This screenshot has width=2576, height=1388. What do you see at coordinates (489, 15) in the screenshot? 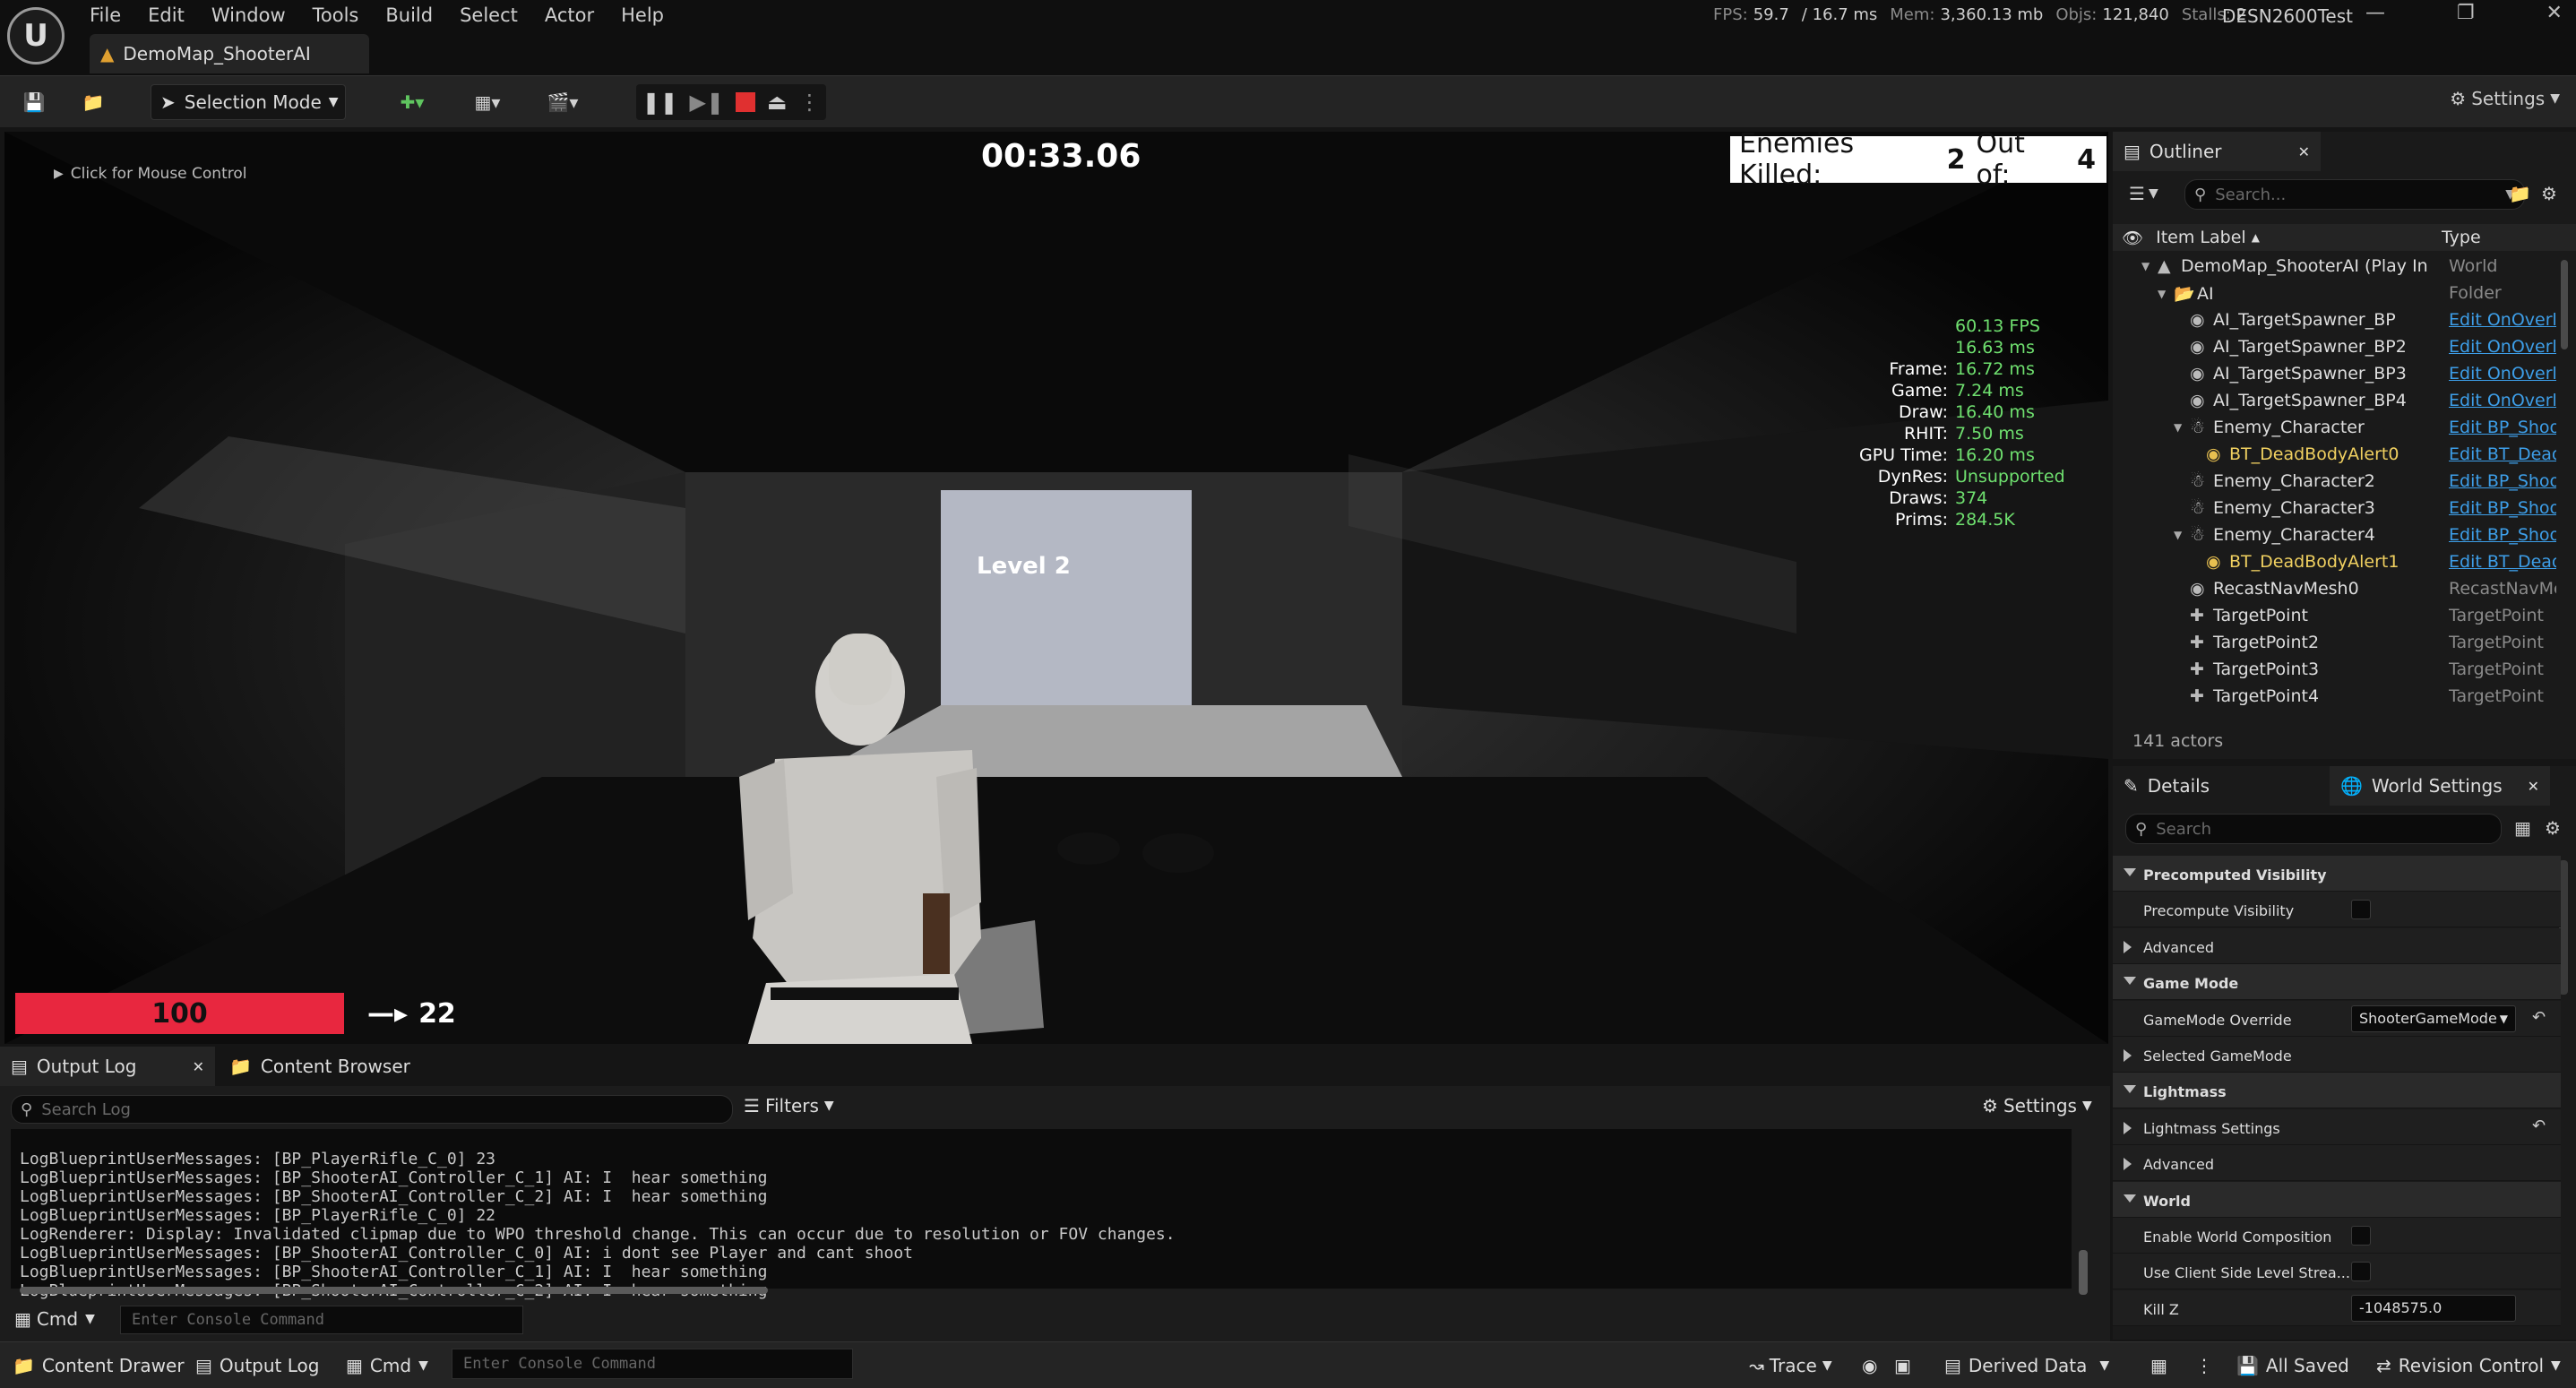
I see `menu-select: Select` at bounding box center [489, 15].